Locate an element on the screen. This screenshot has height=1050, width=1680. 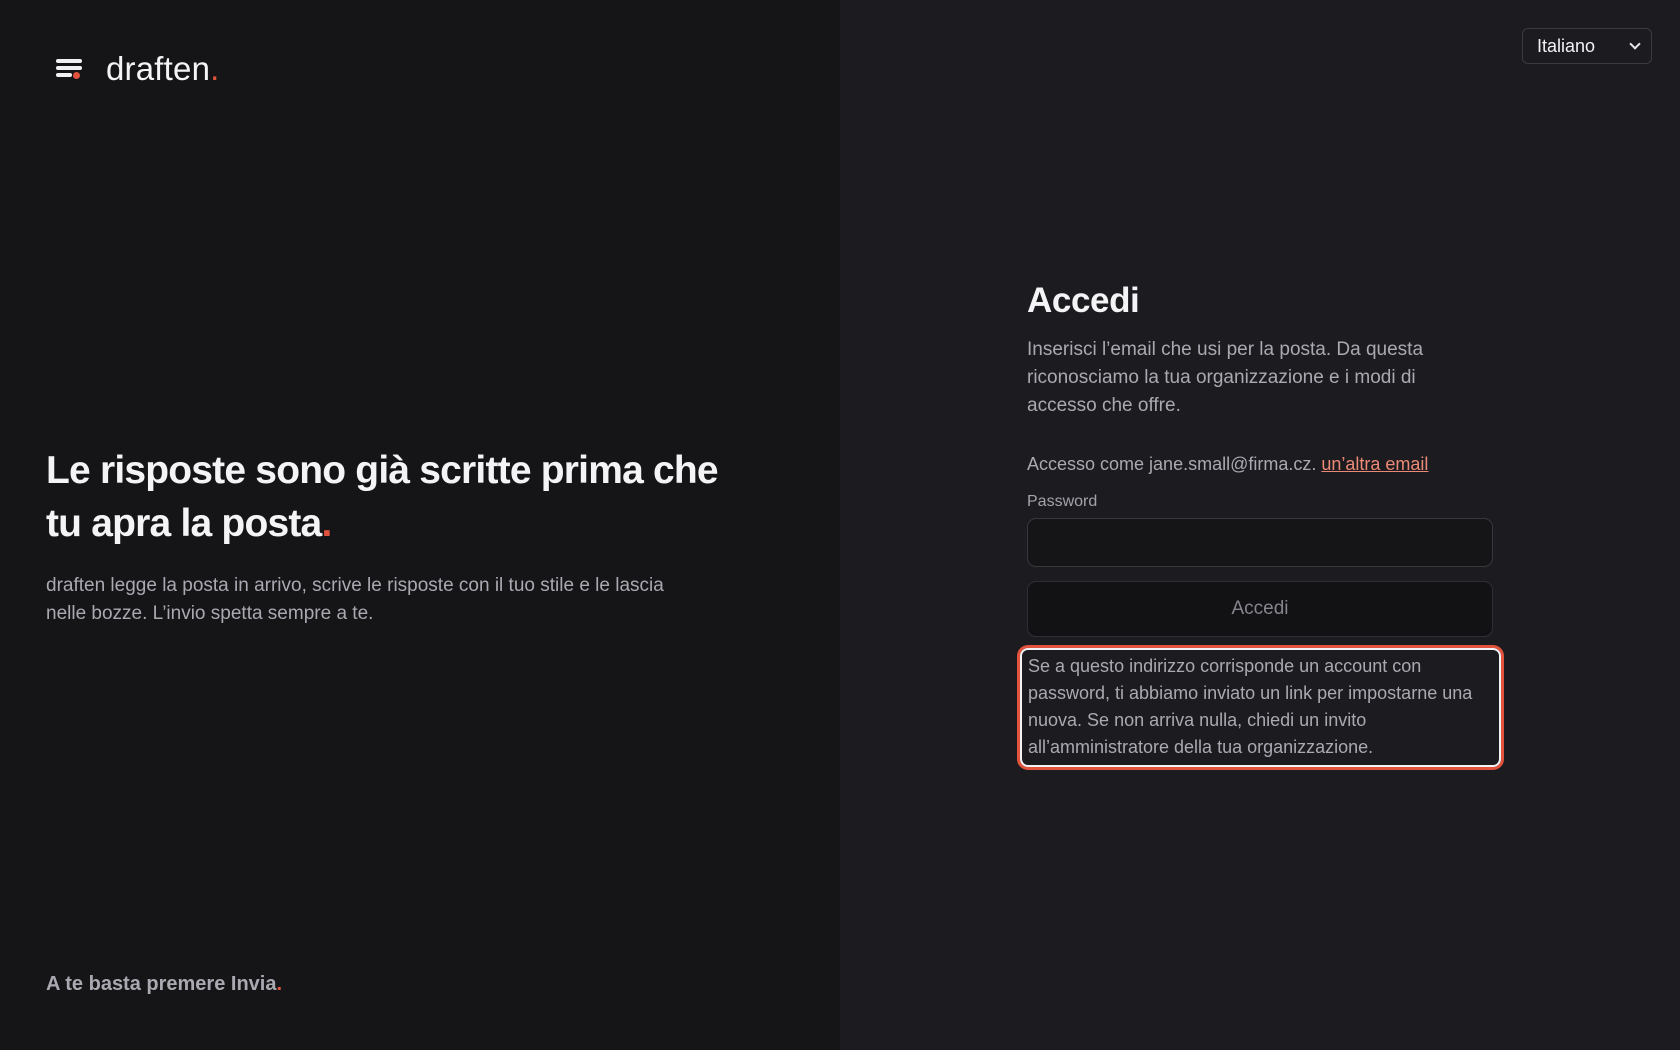
brand-wordmark: draften. is located at coordinates (163, 69).